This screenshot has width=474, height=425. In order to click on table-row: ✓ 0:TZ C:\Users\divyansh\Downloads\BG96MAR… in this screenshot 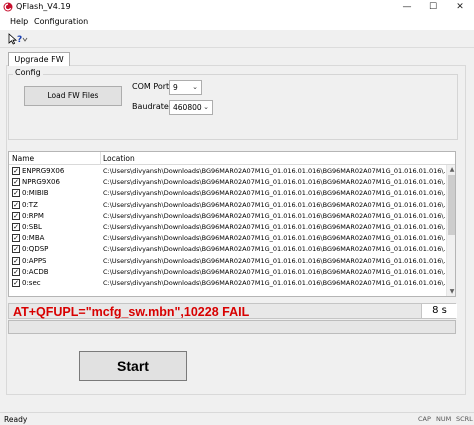, I will do `click(228, 205)`.